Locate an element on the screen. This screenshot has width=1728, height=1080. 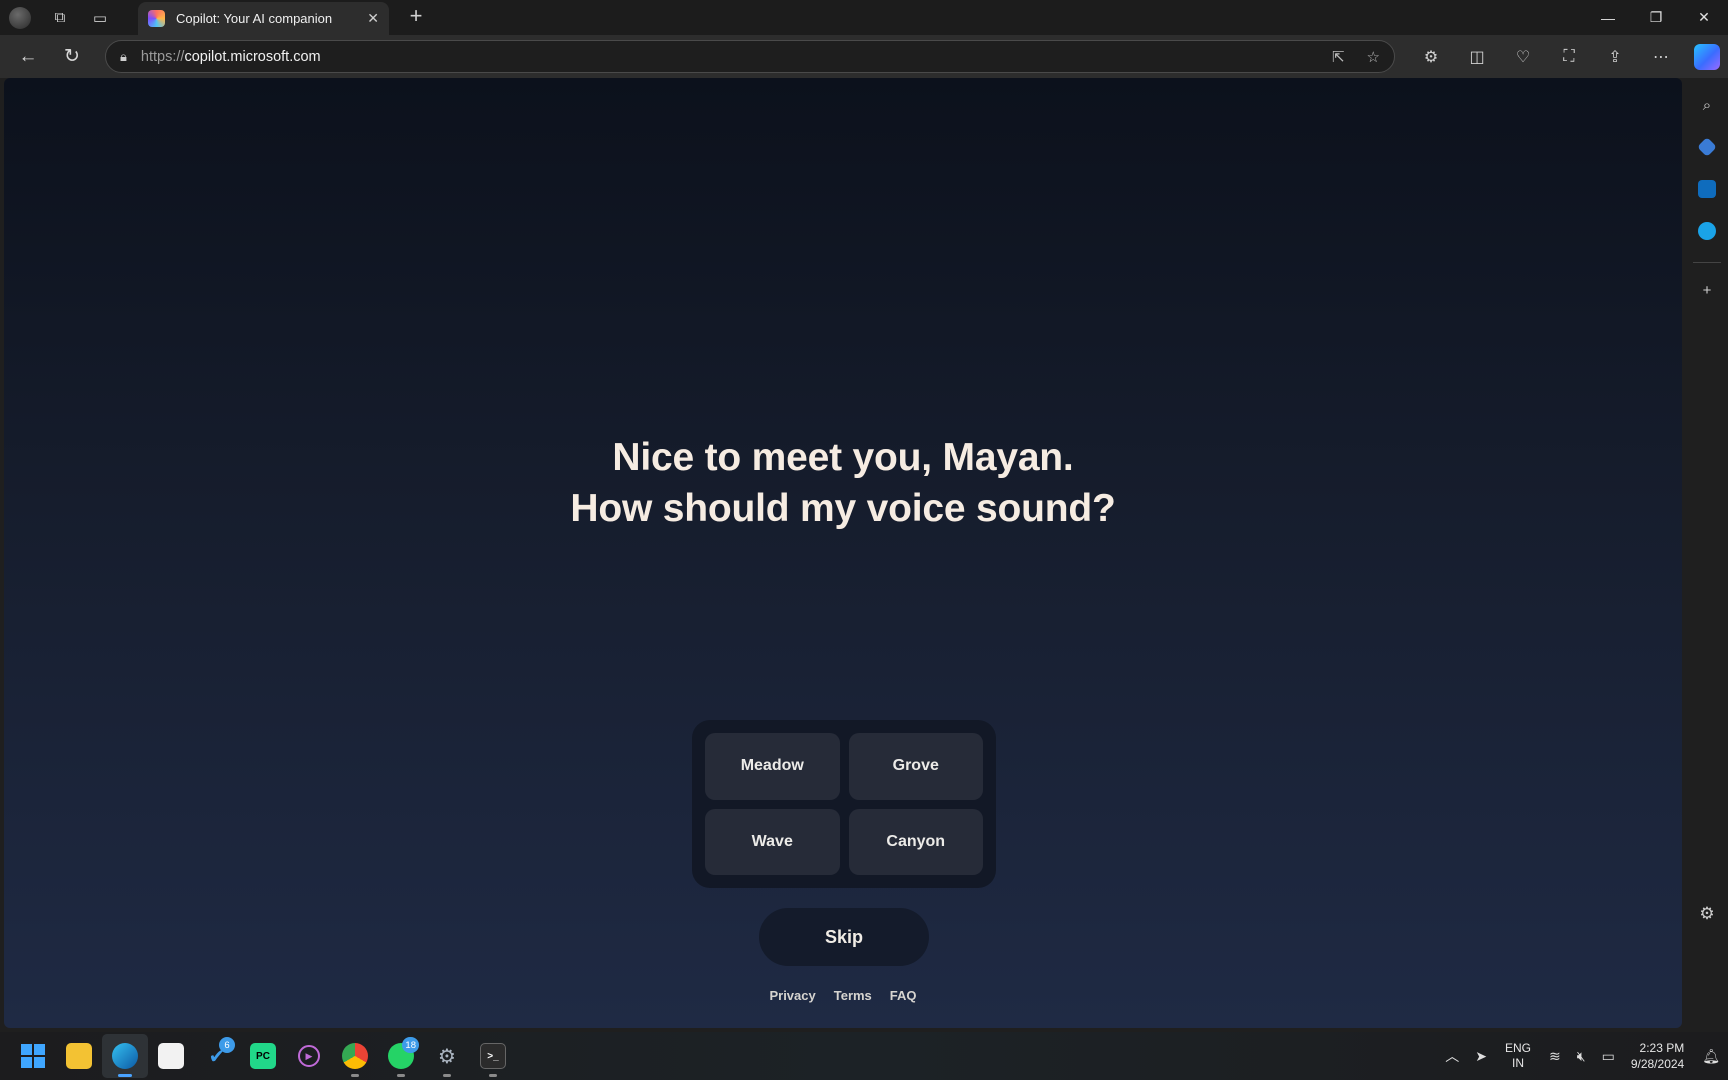
lock-icon: 🔒︎ is located at coordinates (123, 56).